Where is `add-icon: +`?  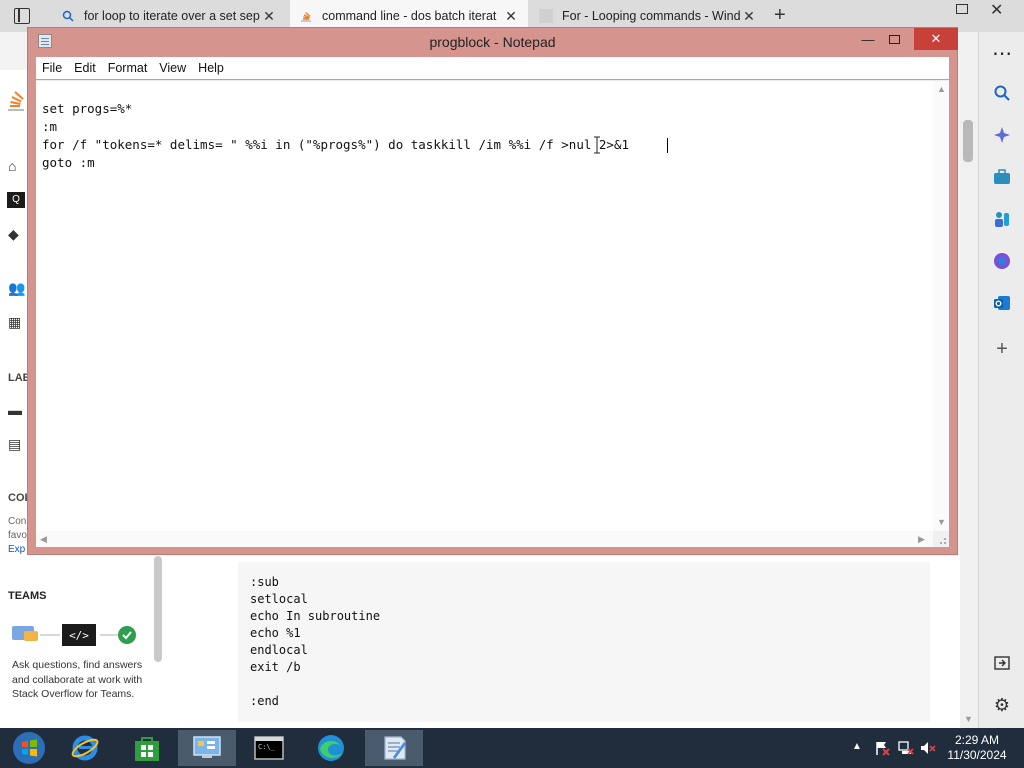
add-icon: + is located at coordinates (1002, 349).